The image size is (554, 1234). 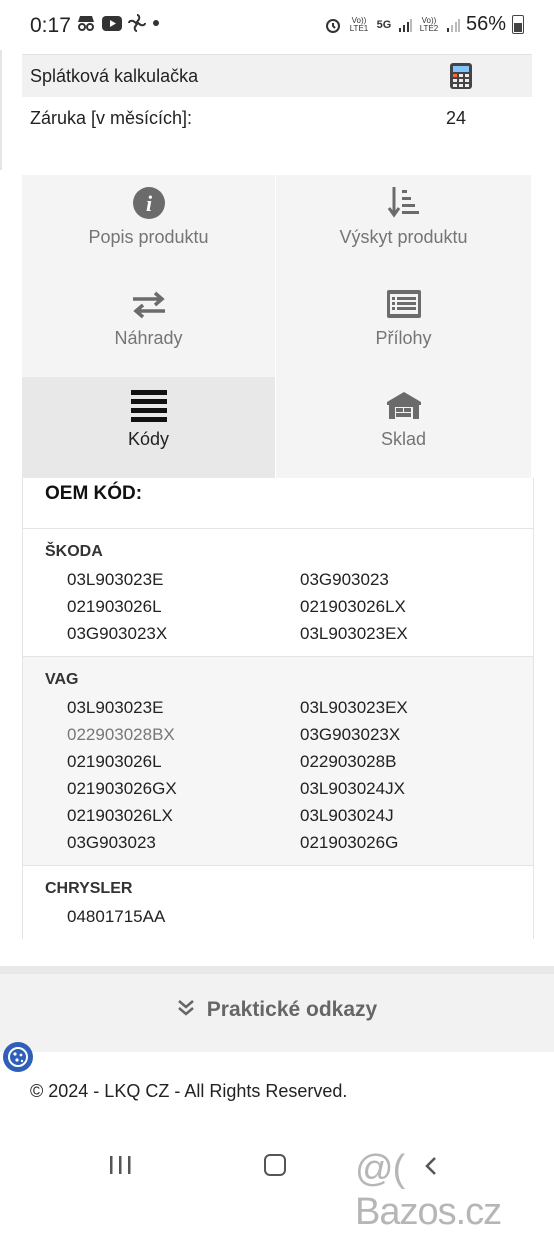 What do you see at coordinates (148, 305) in the screenshot?
I see `swap-arrows-icon` at bounding box center [148, 305].